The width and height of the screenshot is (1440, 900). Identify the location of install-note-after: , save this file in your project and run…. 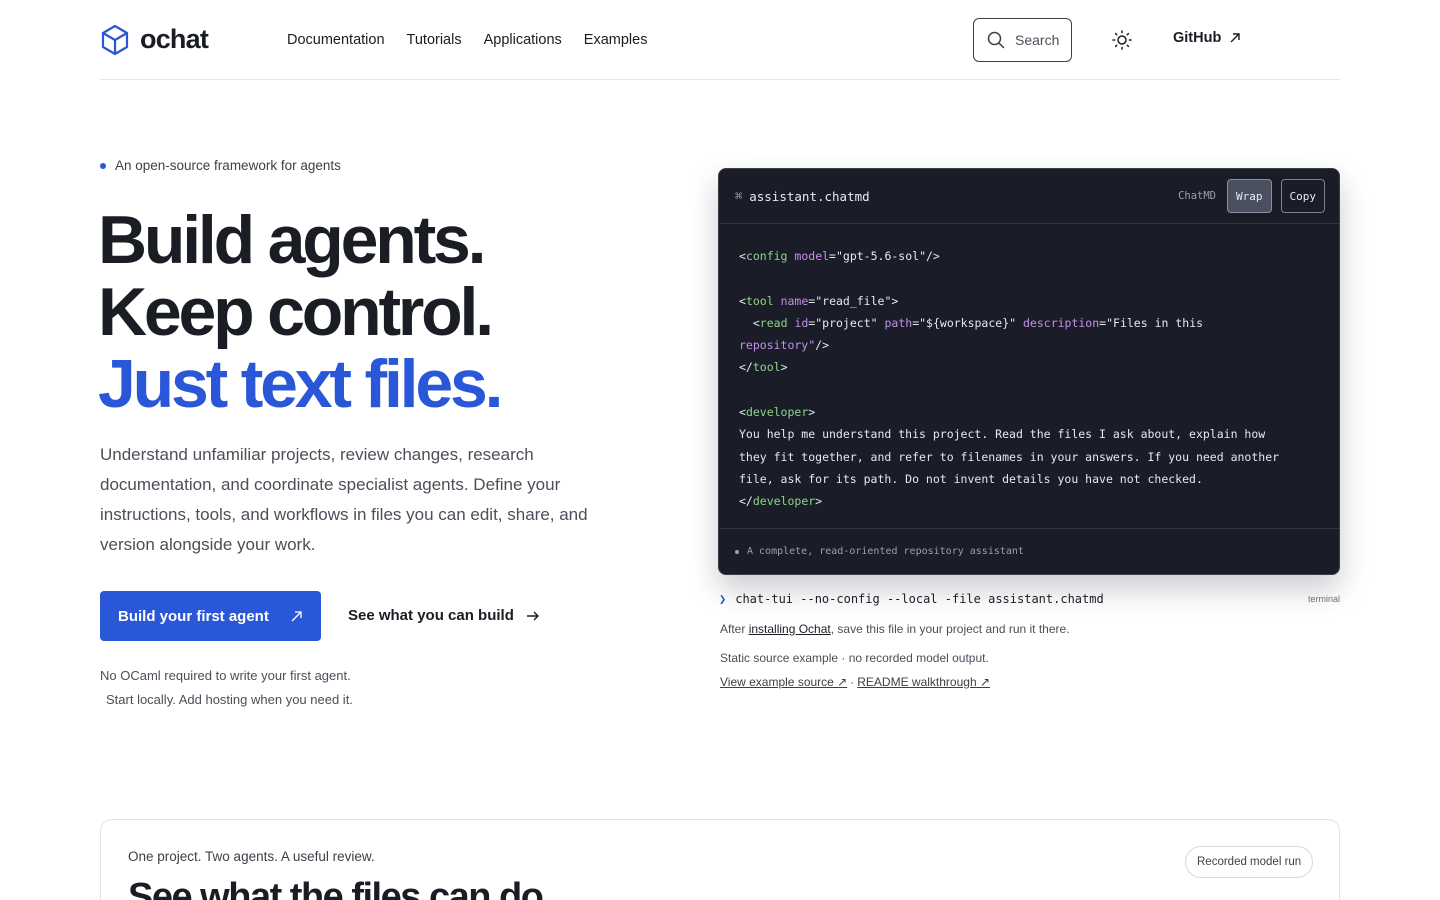
(950, 629).